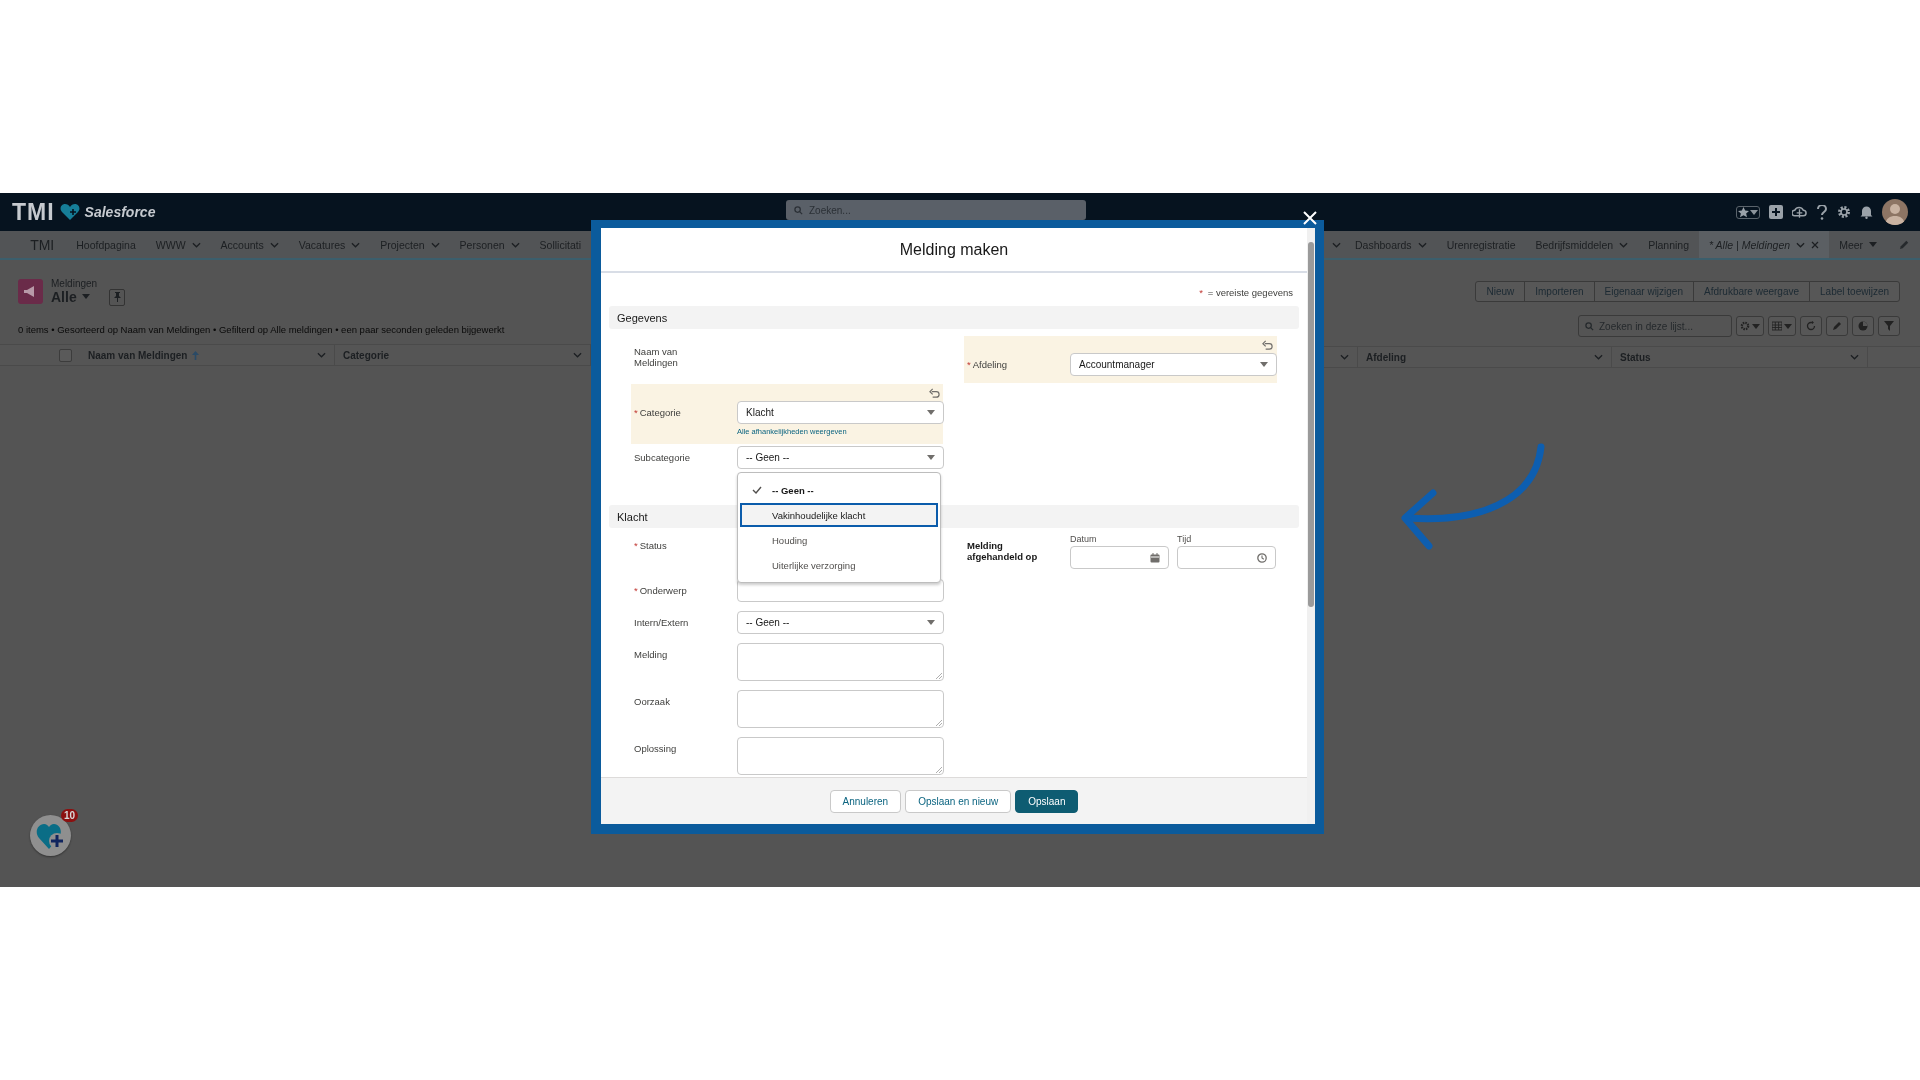 The height and width of the screenshot is (1080, 1920). What do you see at coordinates (33, 212) in the screenshot?
I see `logo-text: TMI` at bounding box center [33, 212].